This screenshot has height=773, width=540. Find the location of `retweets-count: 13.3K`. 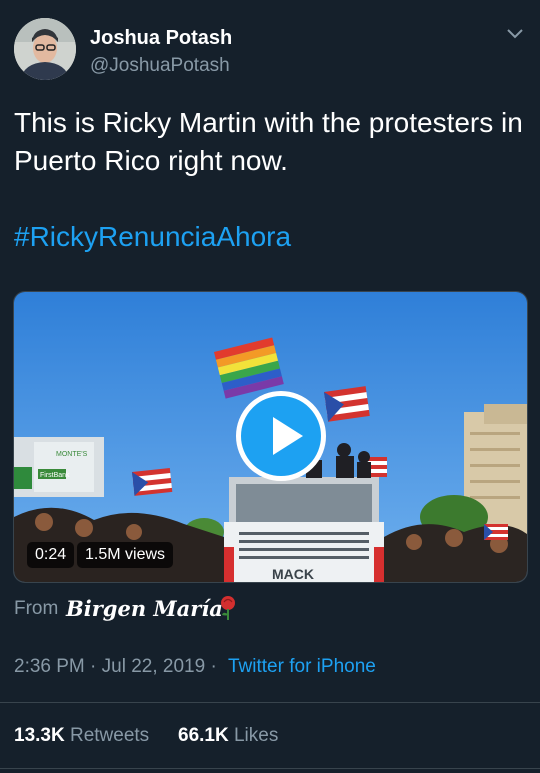

retweets-count: 13.3K is located at coordinates (39, 735).